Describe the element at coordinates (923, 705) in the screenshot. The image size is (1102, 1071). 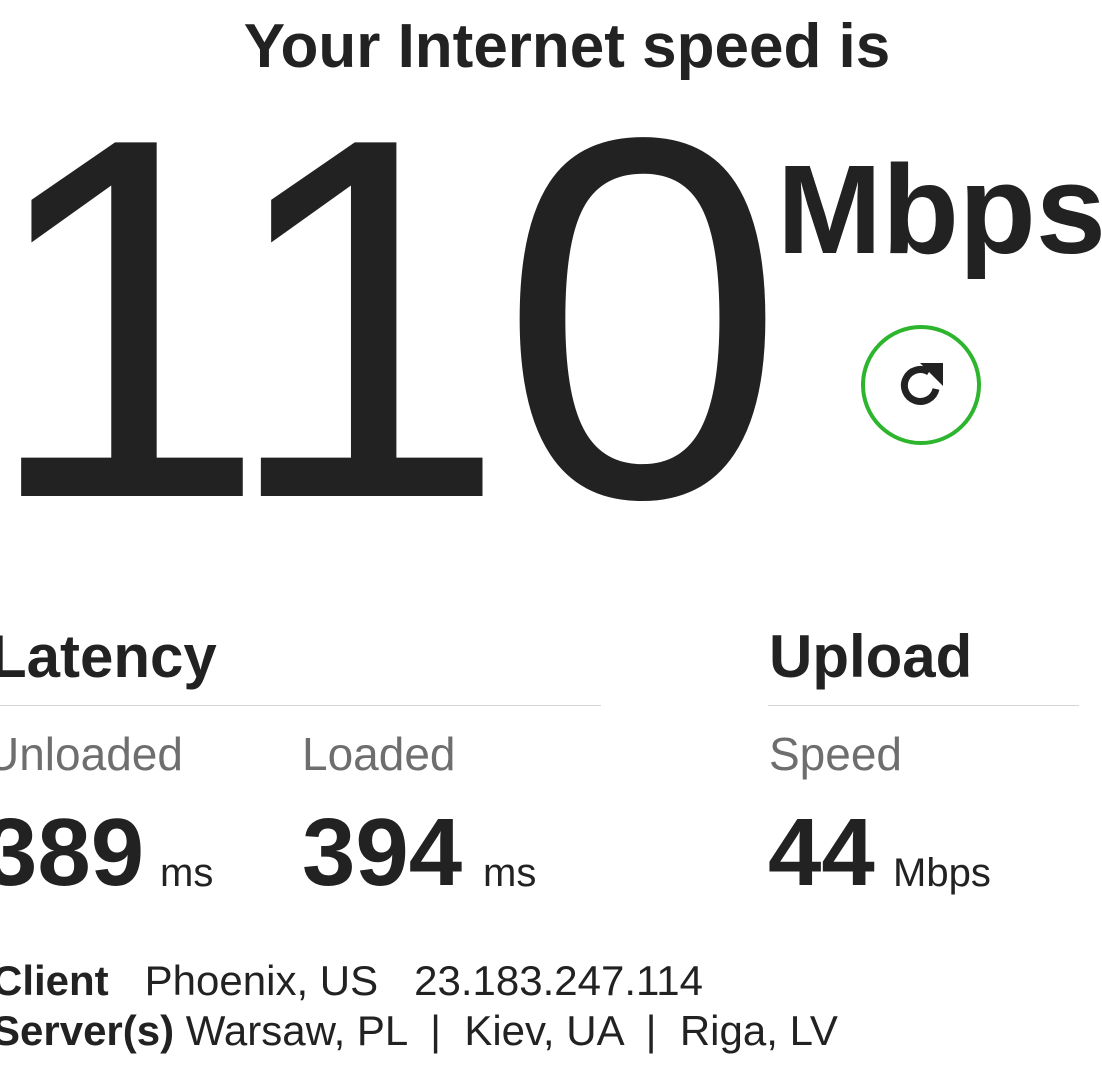
I see `upload-divider` at that location.